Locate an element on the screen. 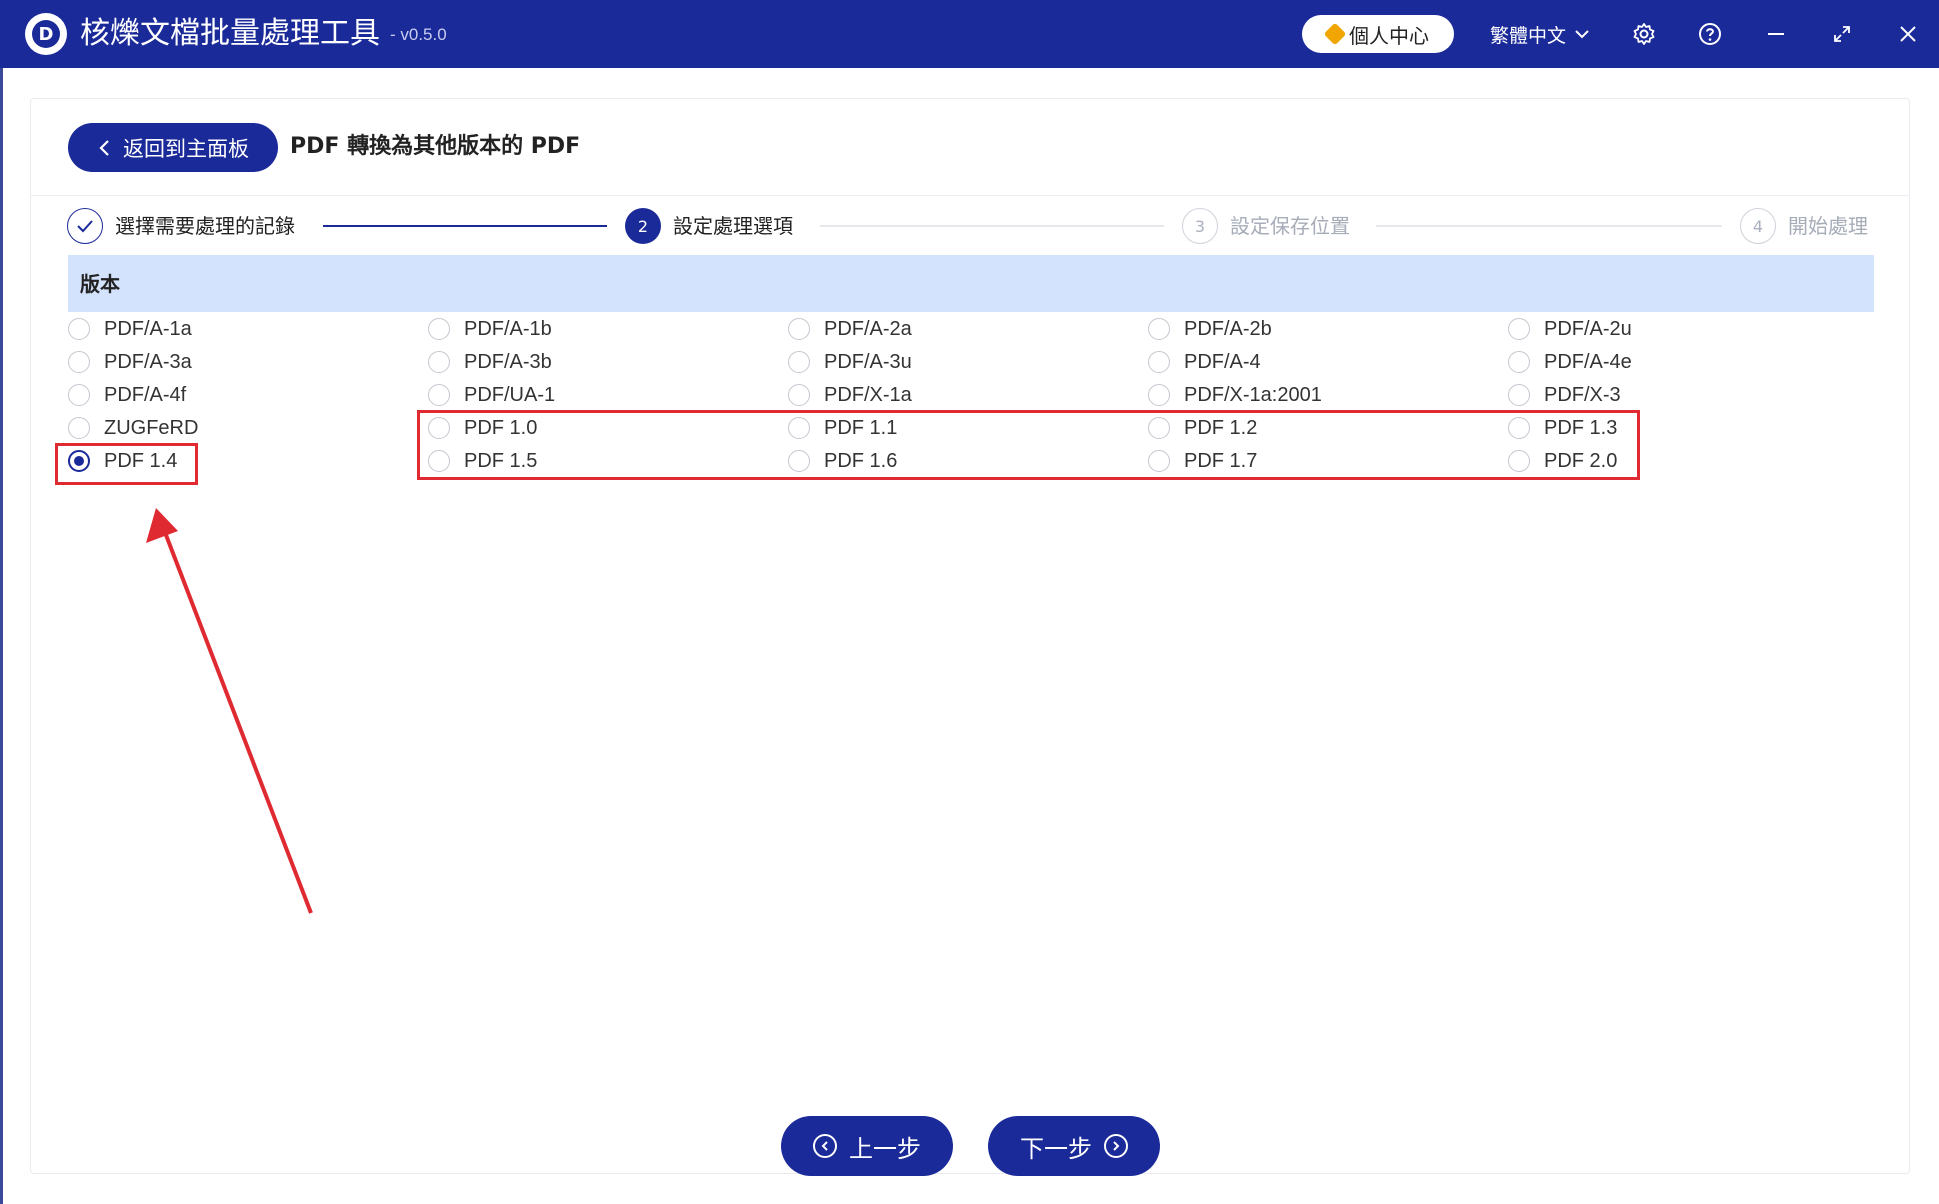 The width and height of the screenshot is (1939, 1204). step-4-label: 開始處理 is located at coordinates (1828, 226).